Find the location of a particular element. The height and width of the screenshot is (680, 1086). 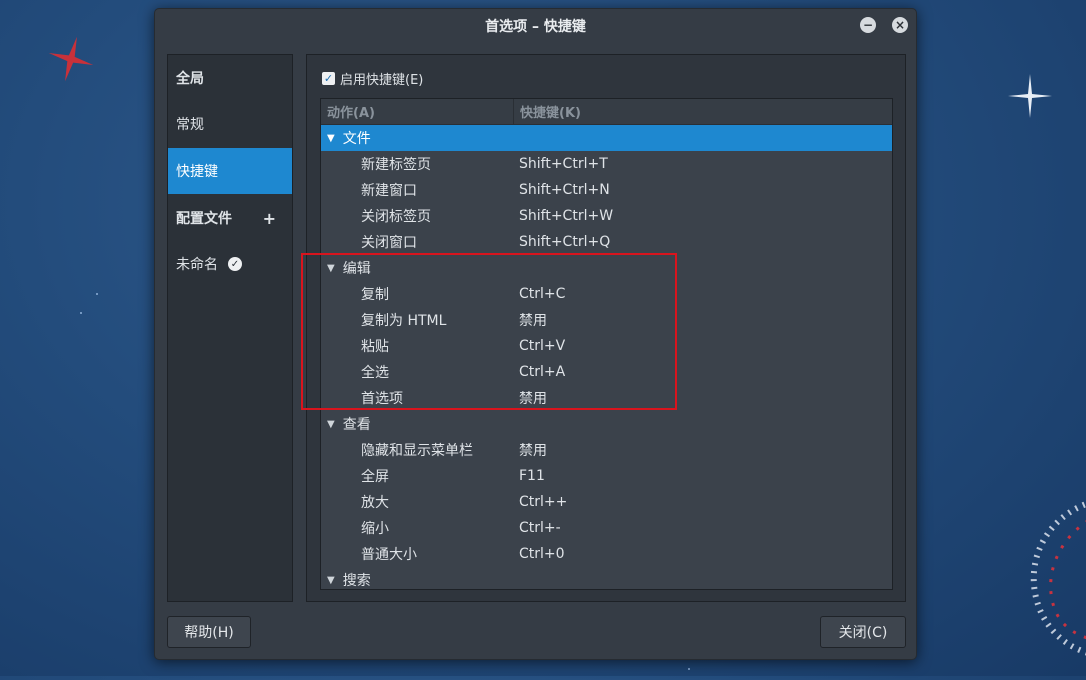

column-header-shortcut: 快捷键(K) is located at coordinates (703, 111).